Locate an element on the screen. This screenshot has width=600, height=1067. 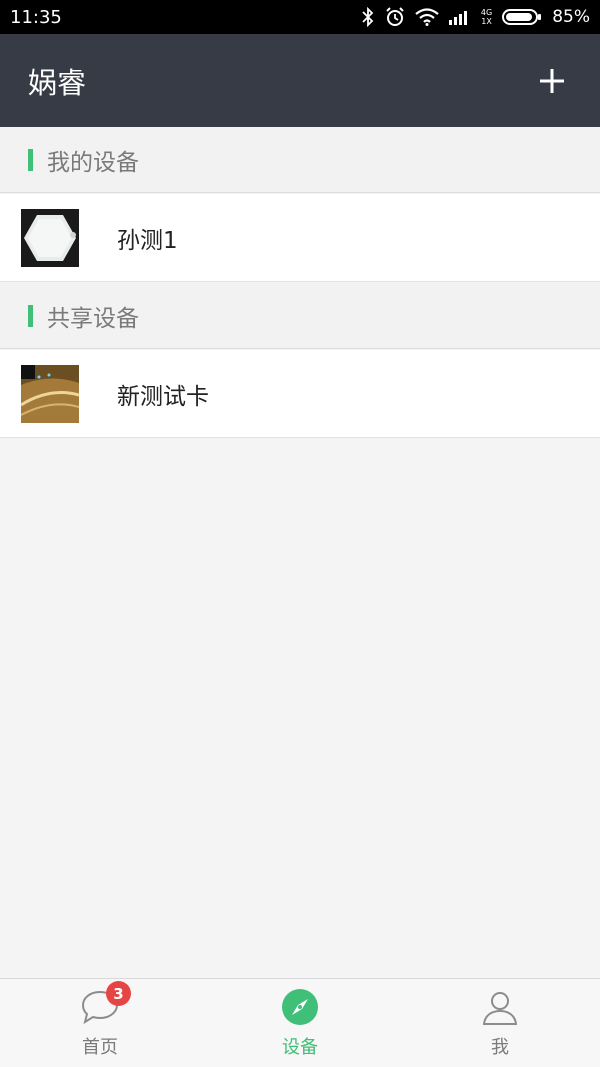
network-4g-icon: 4G 1X is located at coordinates (486, 17).